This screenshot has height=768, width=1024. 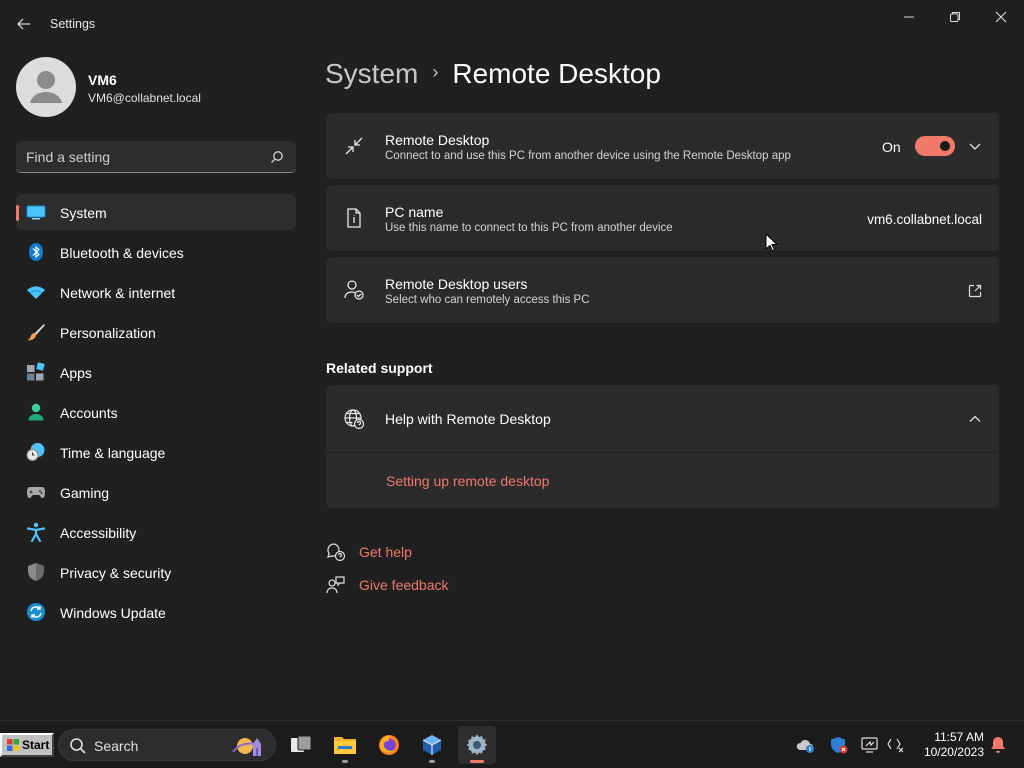 What do you see at coordinates (36, 332) in the screenshot?
I see `brush-icon` at bounding box center [36, 332].